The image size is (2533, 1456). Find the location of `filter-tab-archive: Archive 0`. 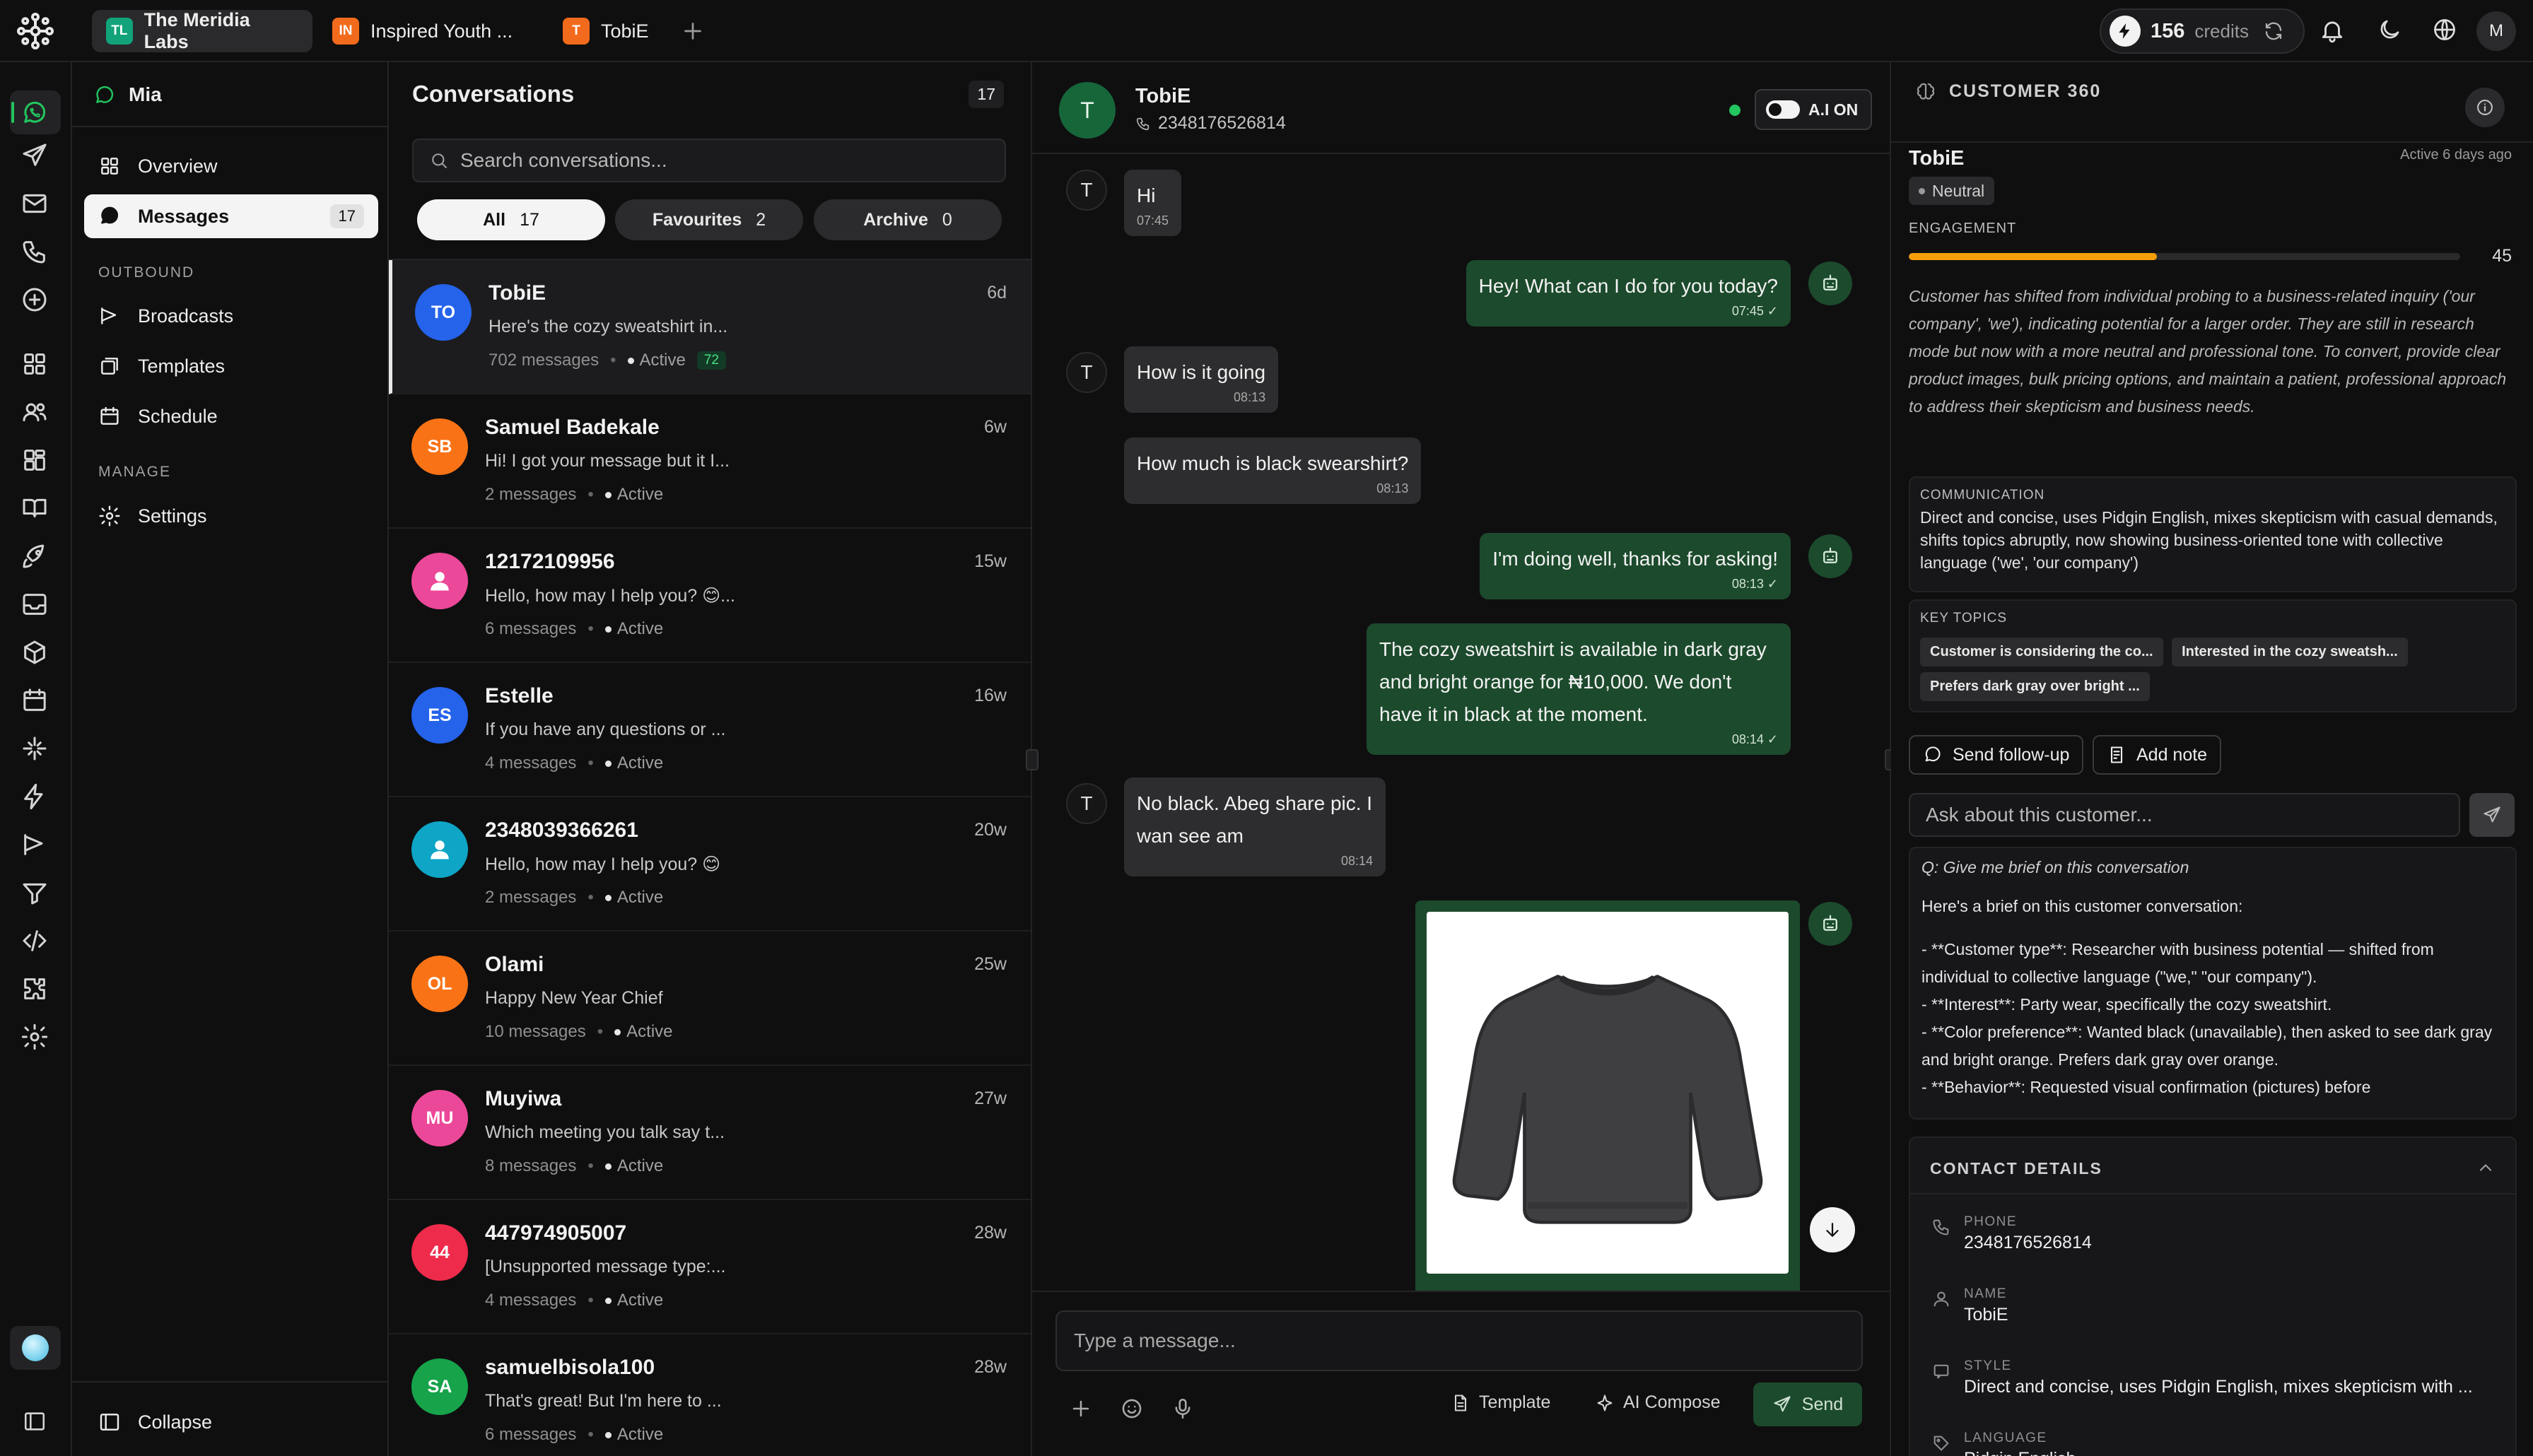

filter-tab-archive: Archive 0 is located at coordinates (908, 220).